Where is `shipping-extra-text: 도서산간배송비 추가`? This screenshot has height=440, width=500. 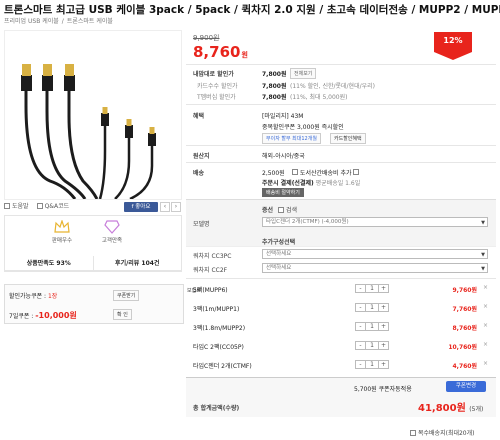 shipping-extra-text: 도서산간배송비 추가 is located at coordinates (325, 173).